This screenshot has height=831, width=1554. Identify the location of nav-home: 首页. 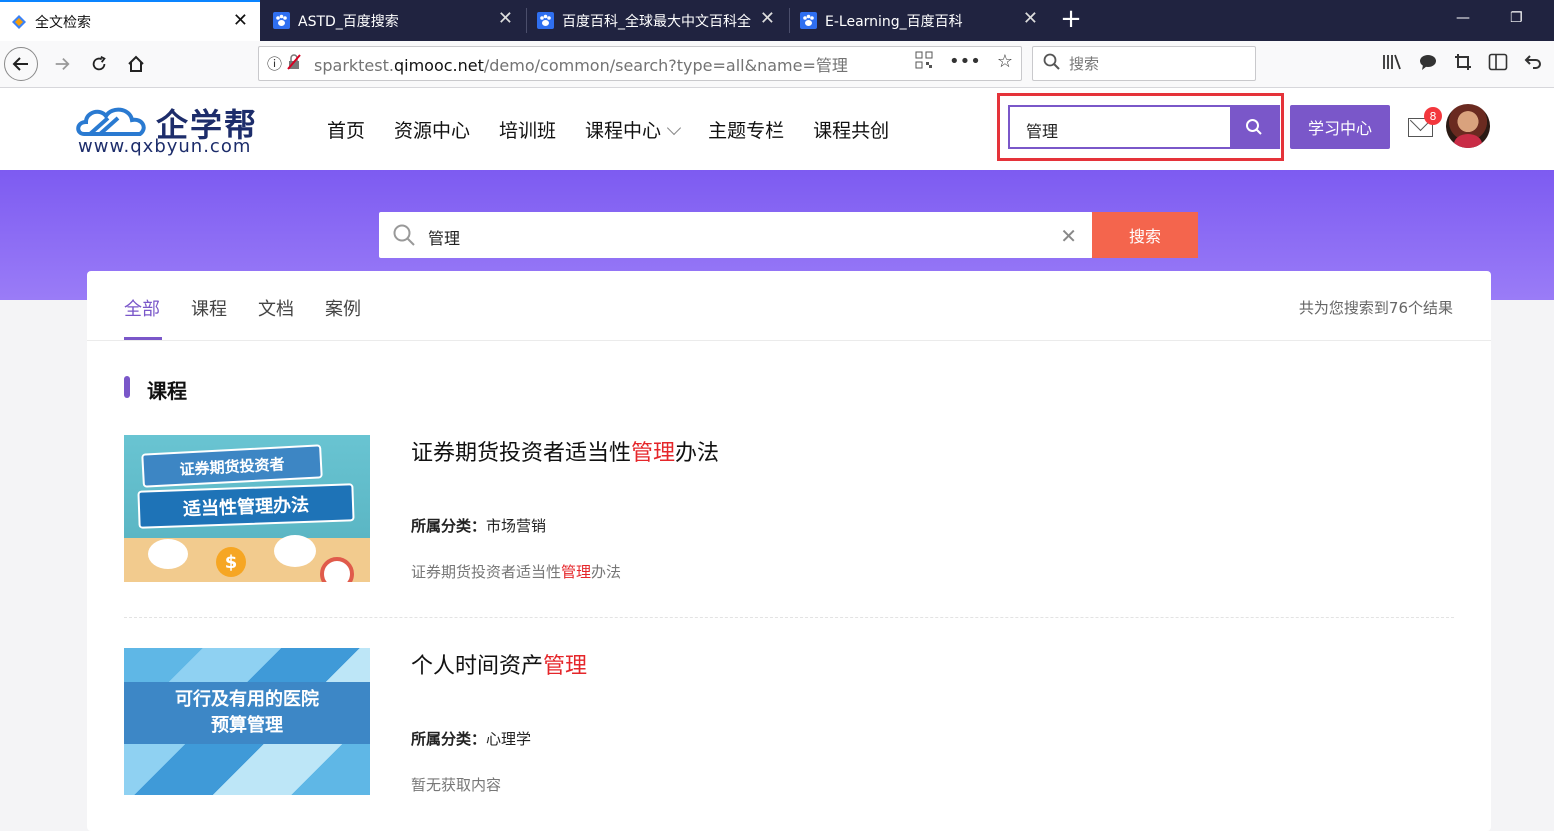
(346, 129).